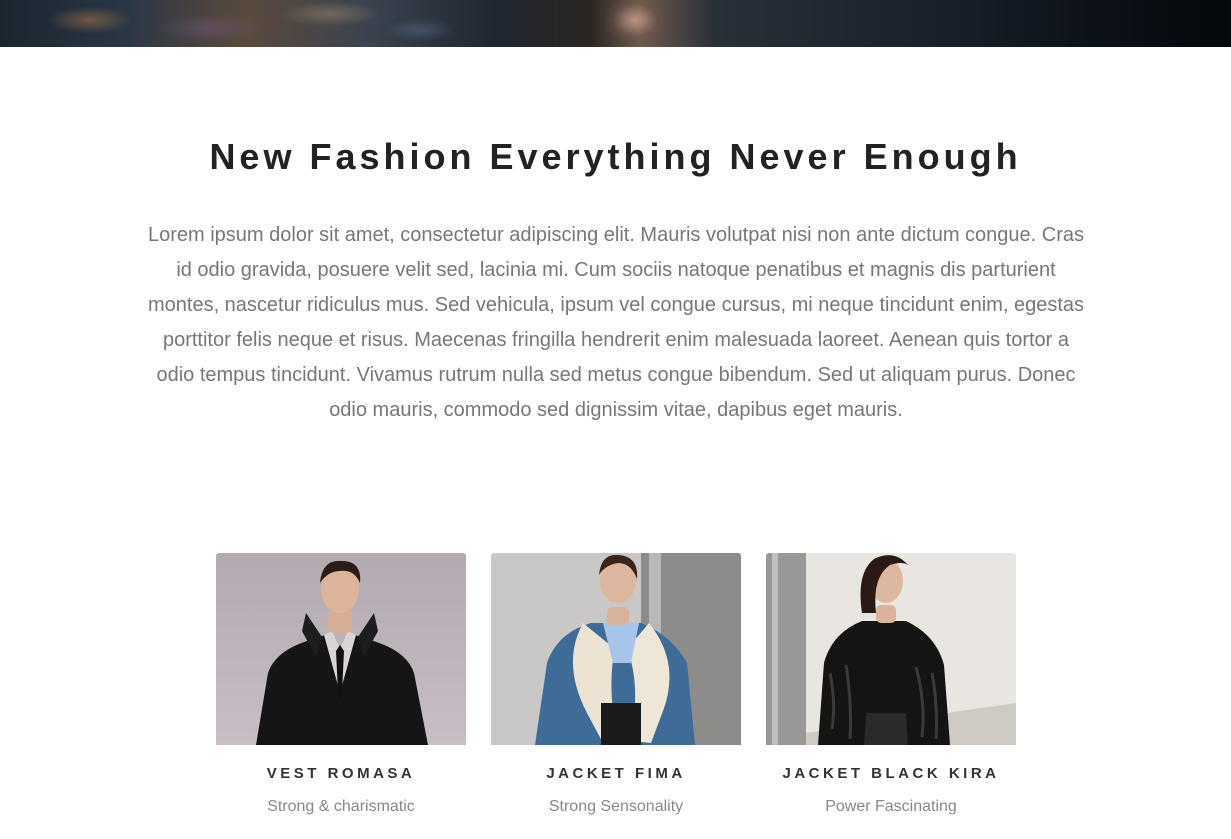  I want to click on product-image-jacket-black-kira, so click(891, 649).